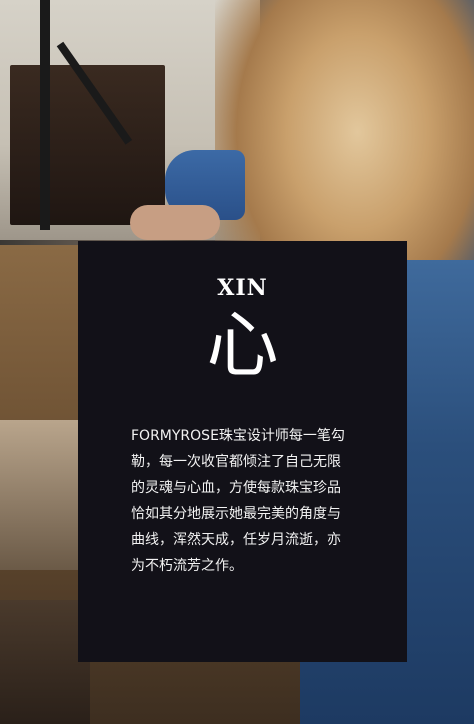 The width and height of the screenshot is (474, 724). I want to click on description-line: 曲线，浑然天成，任岁月流逝，亦, so click(236, 540).